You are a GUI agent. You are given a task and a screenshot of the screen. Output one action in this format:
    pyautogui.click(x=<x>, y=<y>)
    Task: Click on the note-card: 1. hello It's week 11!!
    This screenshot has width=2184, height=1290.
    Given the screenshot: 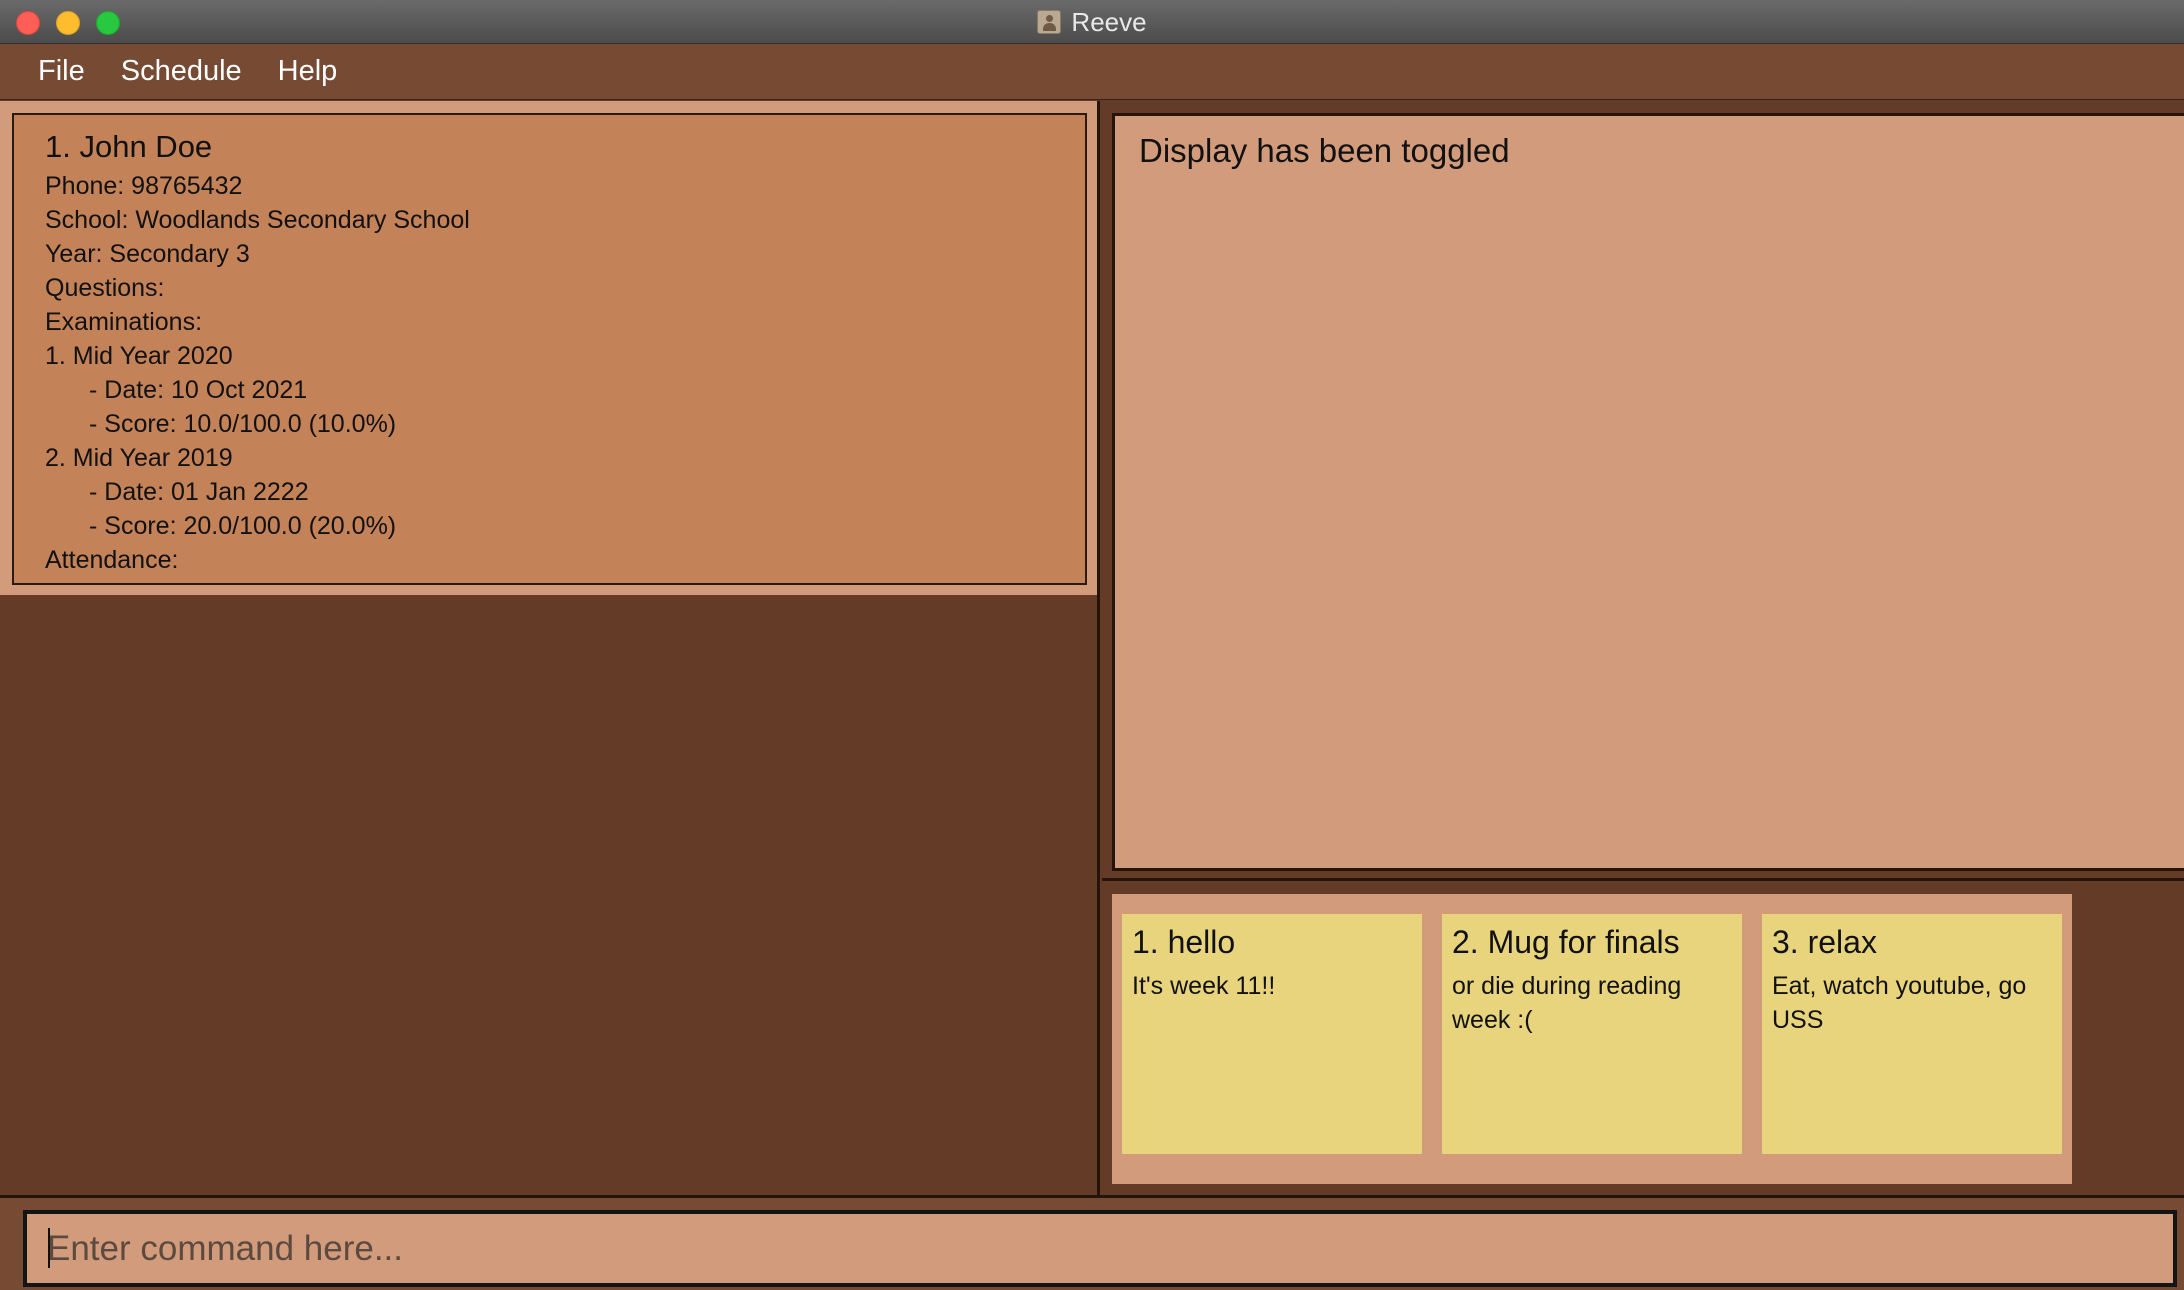 What is the action you would take?
    pyautogui.click(x=1272, y=1034)
    